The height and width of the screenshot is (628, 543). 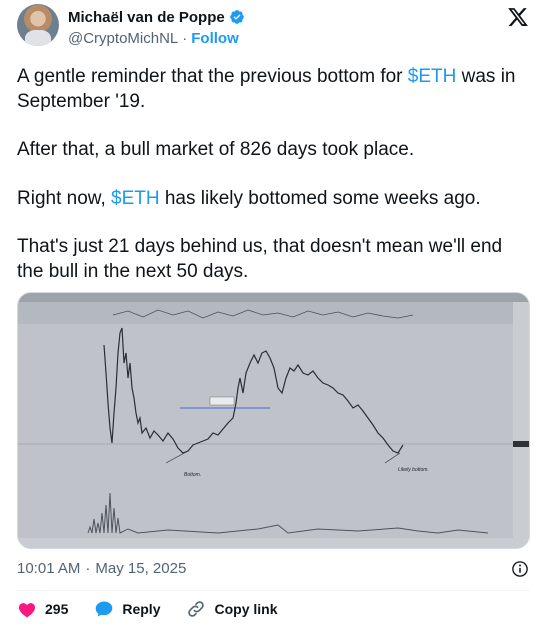 What do you see at coordinates (222, 401) in the screenshot?
I see `measure-box` at bounding box center [222, 401].